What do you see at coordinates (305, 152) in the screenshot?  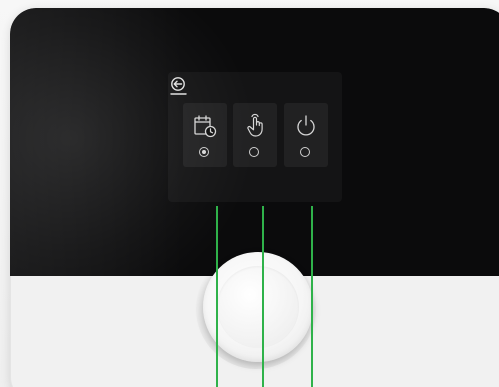 I see `mode-off-radio` at bounding box center [305, 152].